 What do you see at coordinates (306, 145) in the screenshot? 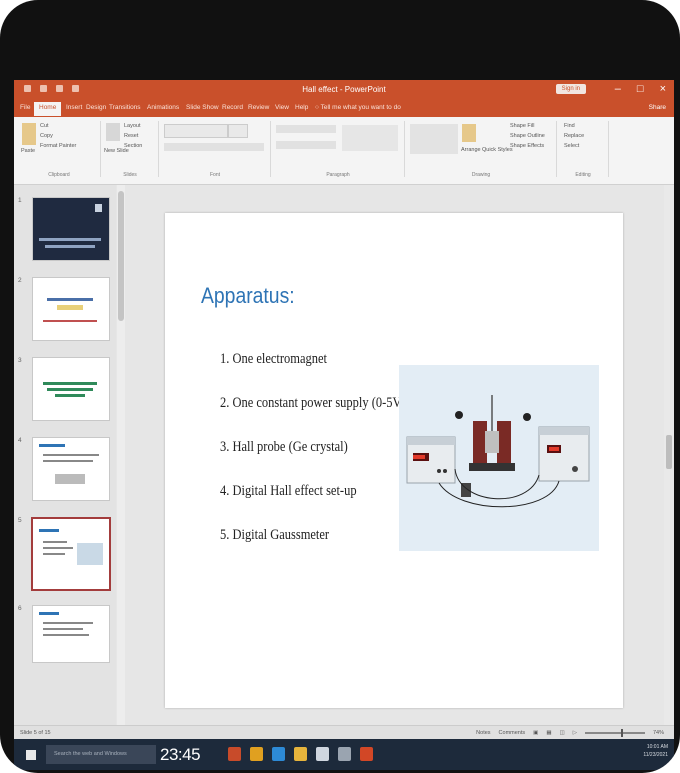
I see `alignment-buttons` at bounding box center [306, 145].